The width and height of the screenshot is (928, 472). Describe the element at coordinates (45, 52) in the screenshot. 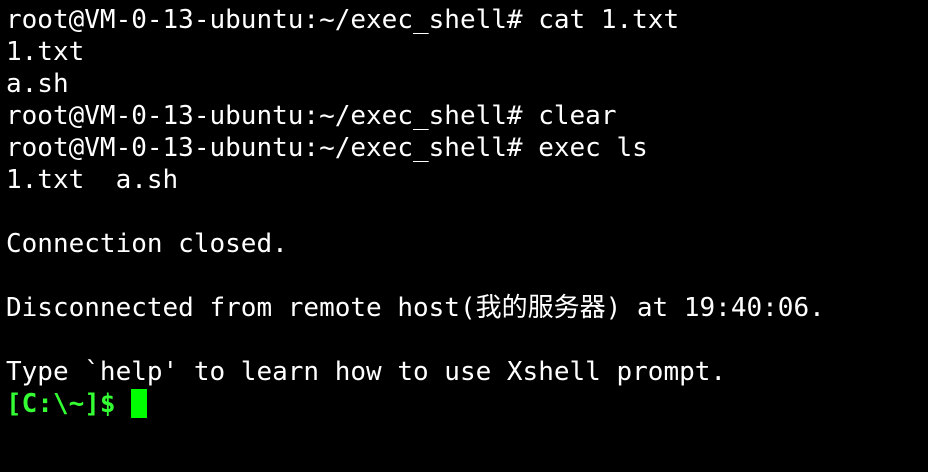

I see `terminal-line: 1.txt` at that location.